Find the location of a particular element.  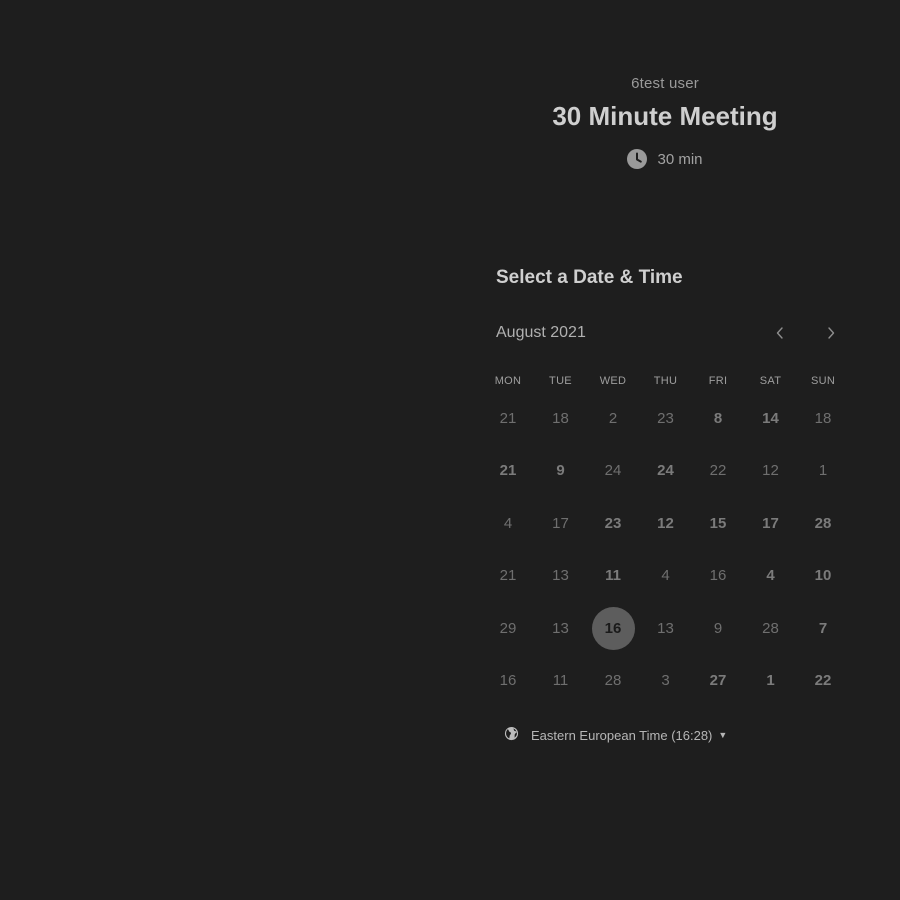

chevron-right-icon is located at coordinates (831, 333).